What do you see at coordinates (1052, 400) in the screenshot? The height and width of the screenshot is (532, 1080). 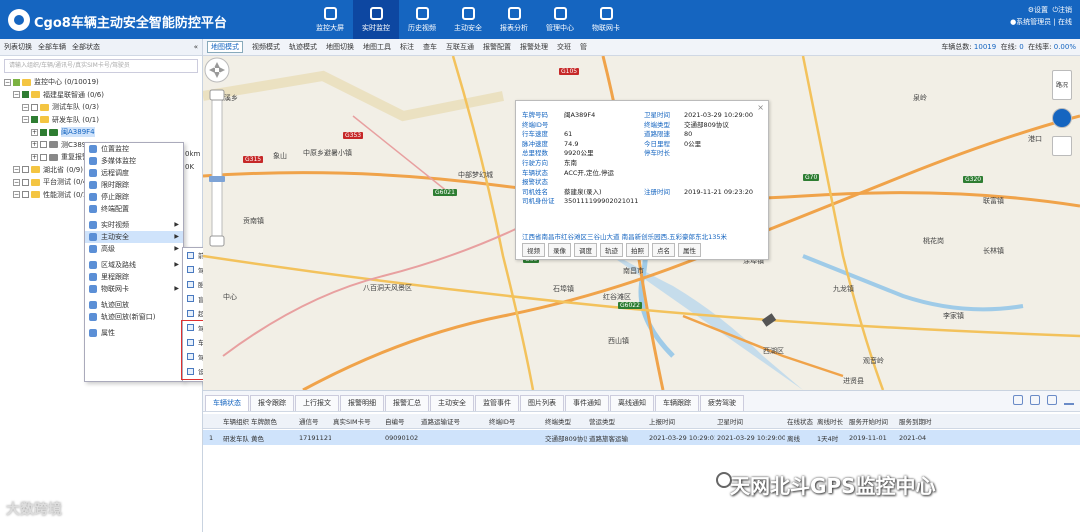 I see `settings-icon` at bounding box center [1052, 400].